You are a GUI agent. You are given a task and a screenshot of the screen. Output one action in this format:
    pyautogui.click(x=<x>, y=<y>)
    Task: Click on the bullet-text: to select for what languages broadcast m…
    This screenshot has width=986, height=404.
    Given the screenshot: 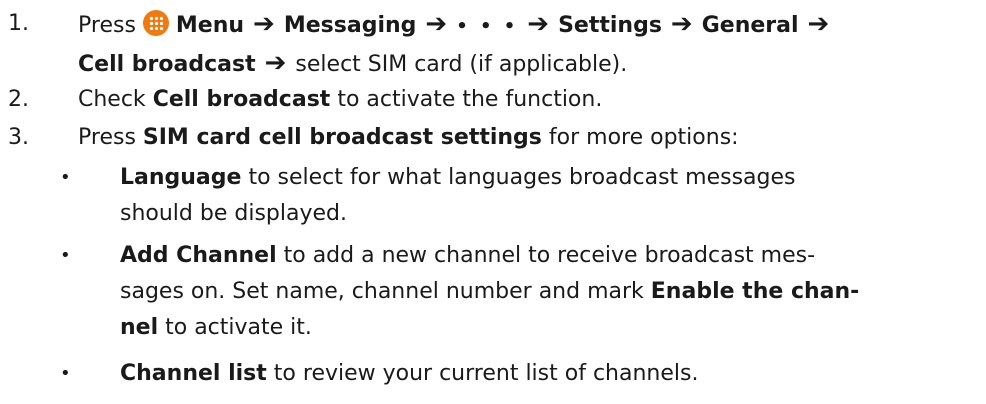 What is the action you would take?
    pyautogui.click(x=522, y=177)
    